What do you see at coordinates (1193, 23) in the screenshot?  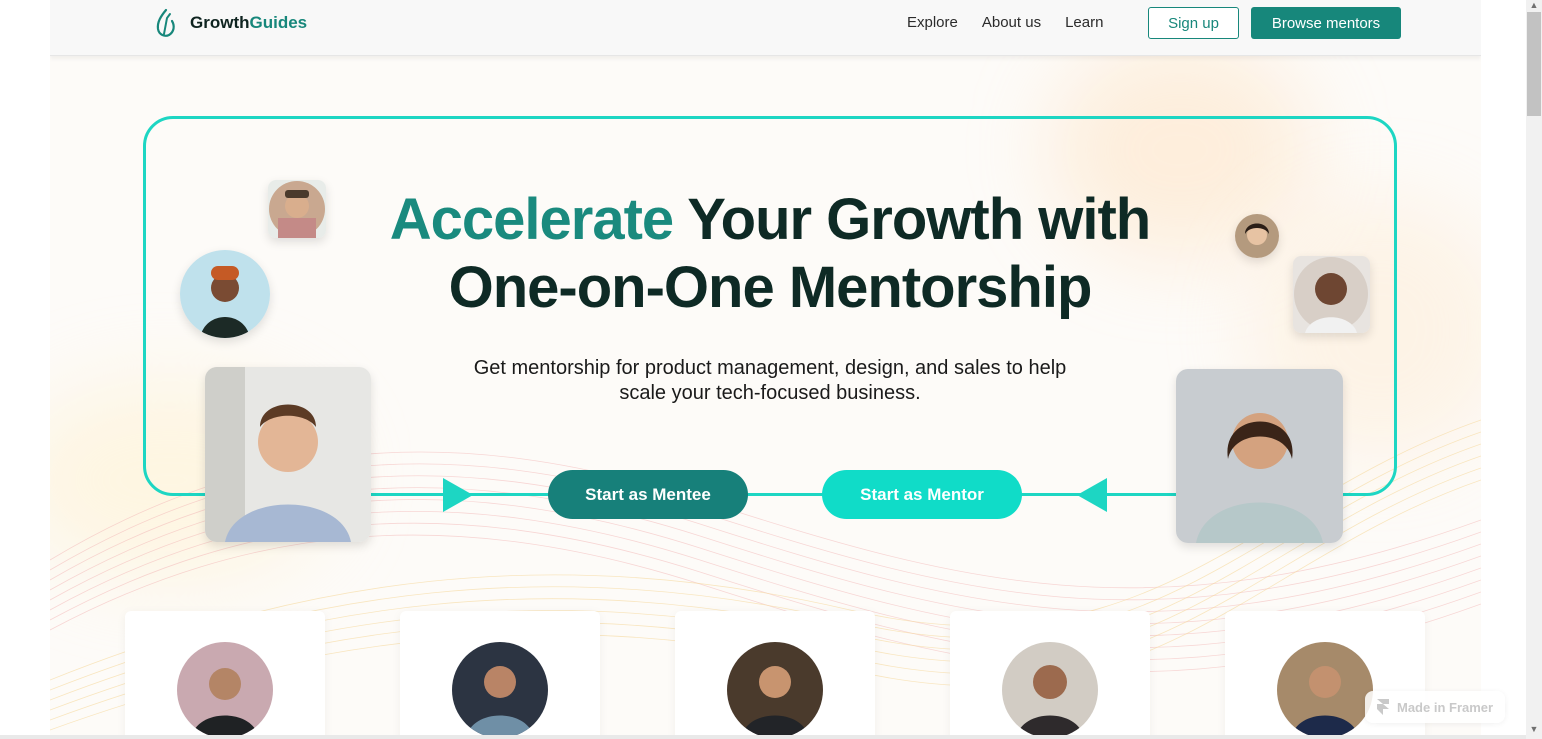 I see `signup-button: Sign up` at bounding box center [1193, 23].